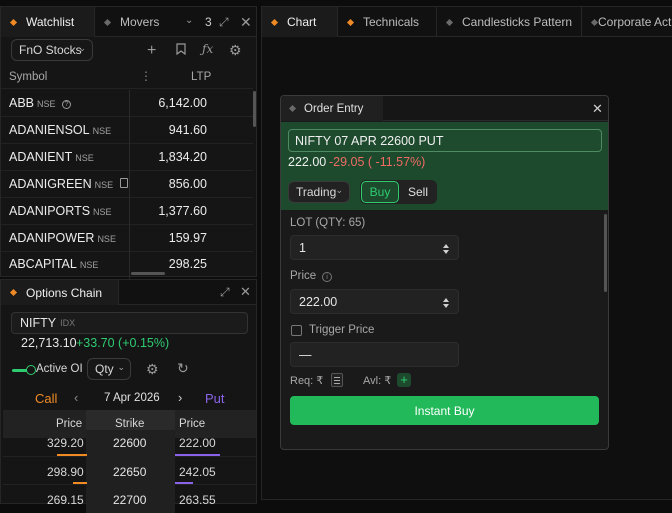 The height and width of the screenshot is (513, 672). What do you see at coordinates (197, 443) in the screenshot?
I see `put-price: 222.00` at bounding box center [197, 443].